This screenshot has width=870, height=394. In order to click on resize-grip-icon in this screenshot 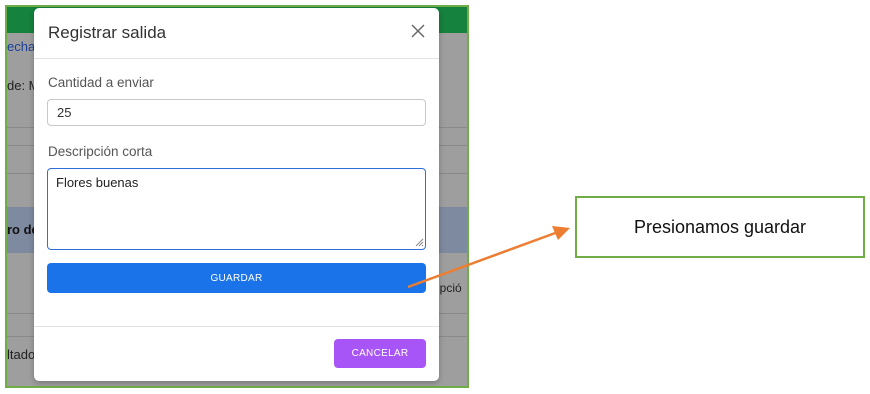, I will do `click(419, 242)`.